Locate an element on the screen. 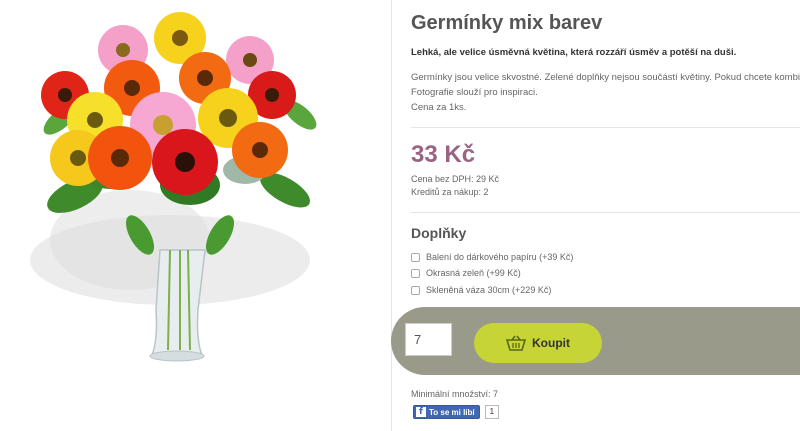  facebook-like-button: f To se mi líbí is located at coordinates (446, 412).